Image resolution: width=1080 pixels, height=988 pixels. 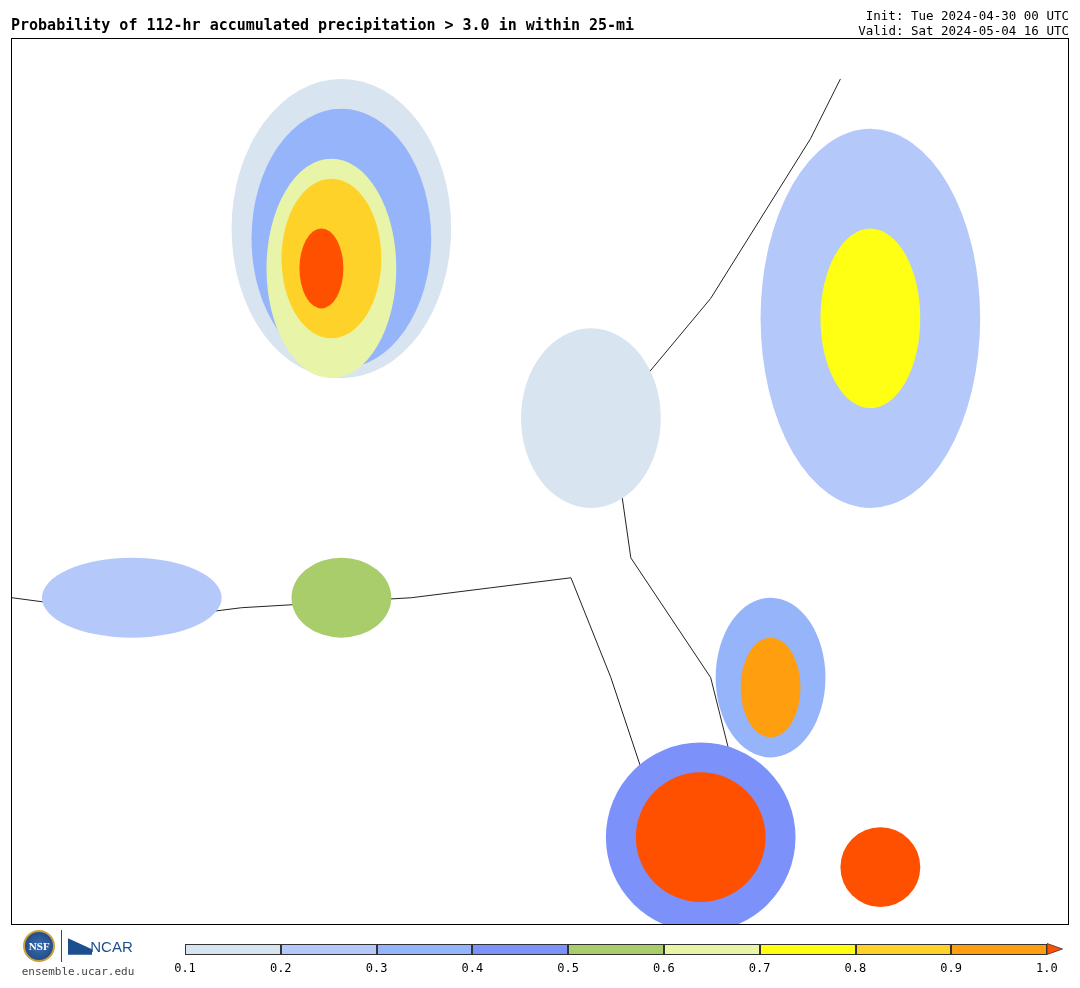 I want to click on nsf-logo: NSF, so click(x=39, y=946).